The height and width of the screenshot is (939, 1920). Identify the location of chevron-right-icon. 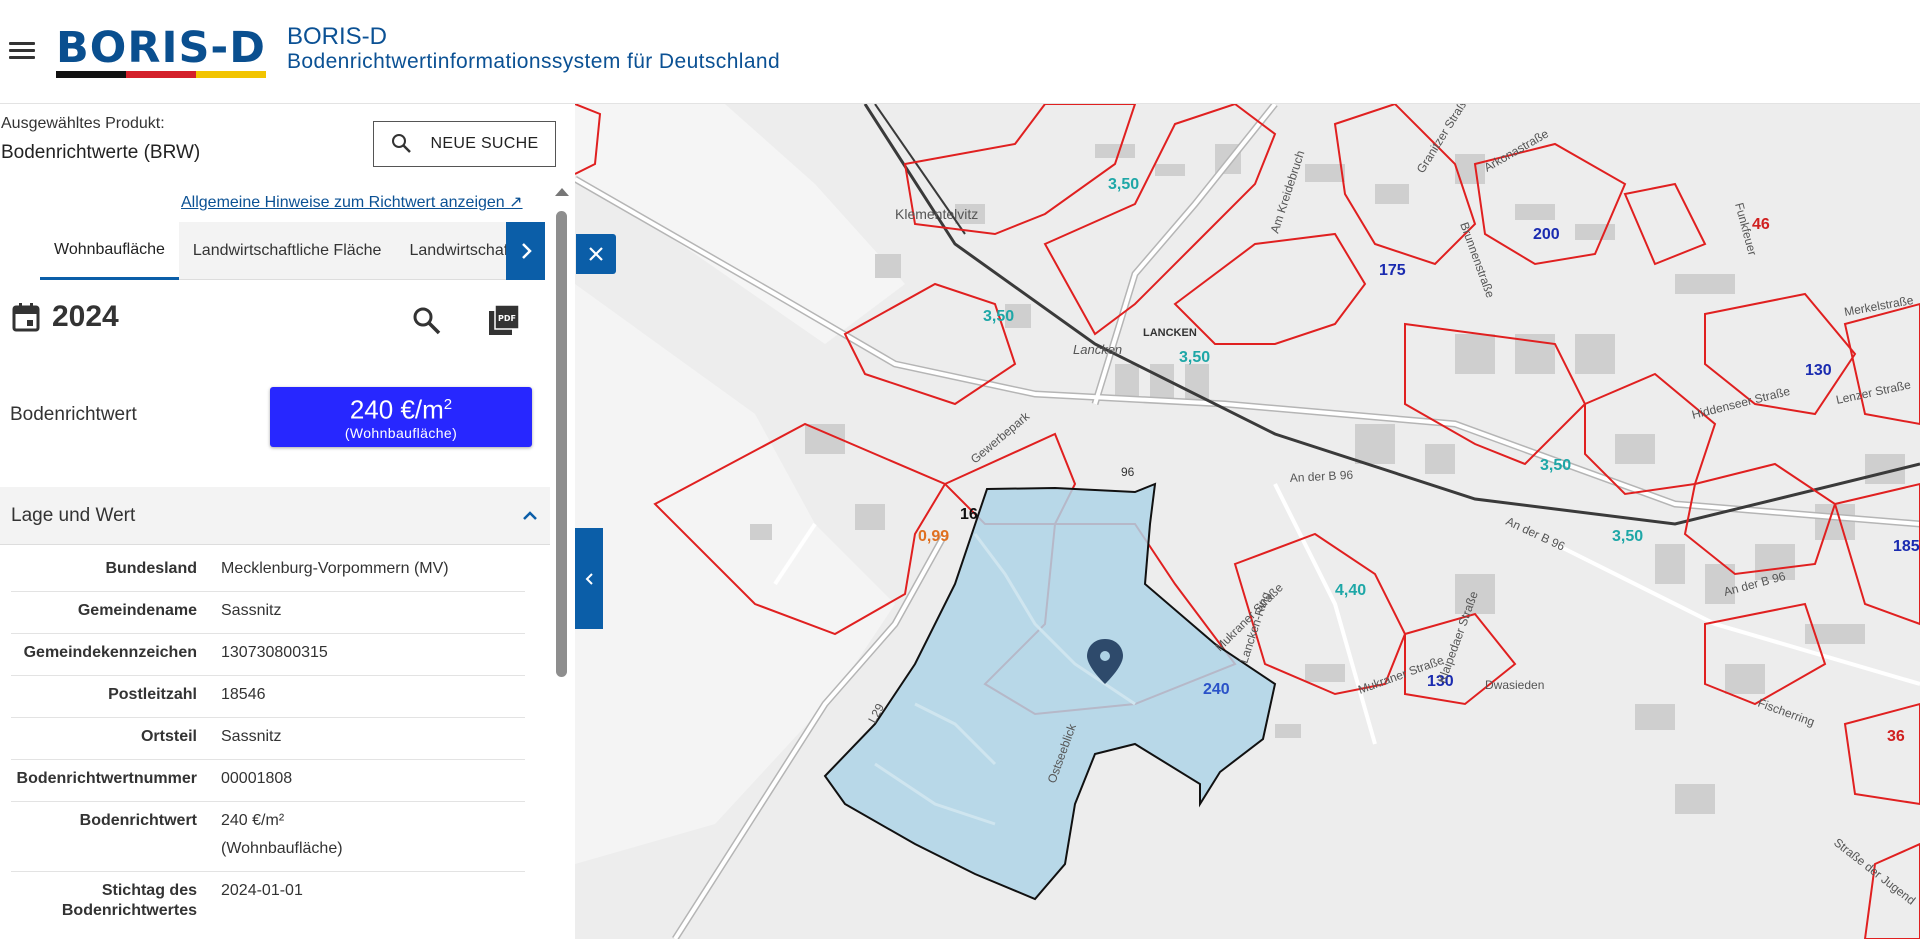
(526, 251).